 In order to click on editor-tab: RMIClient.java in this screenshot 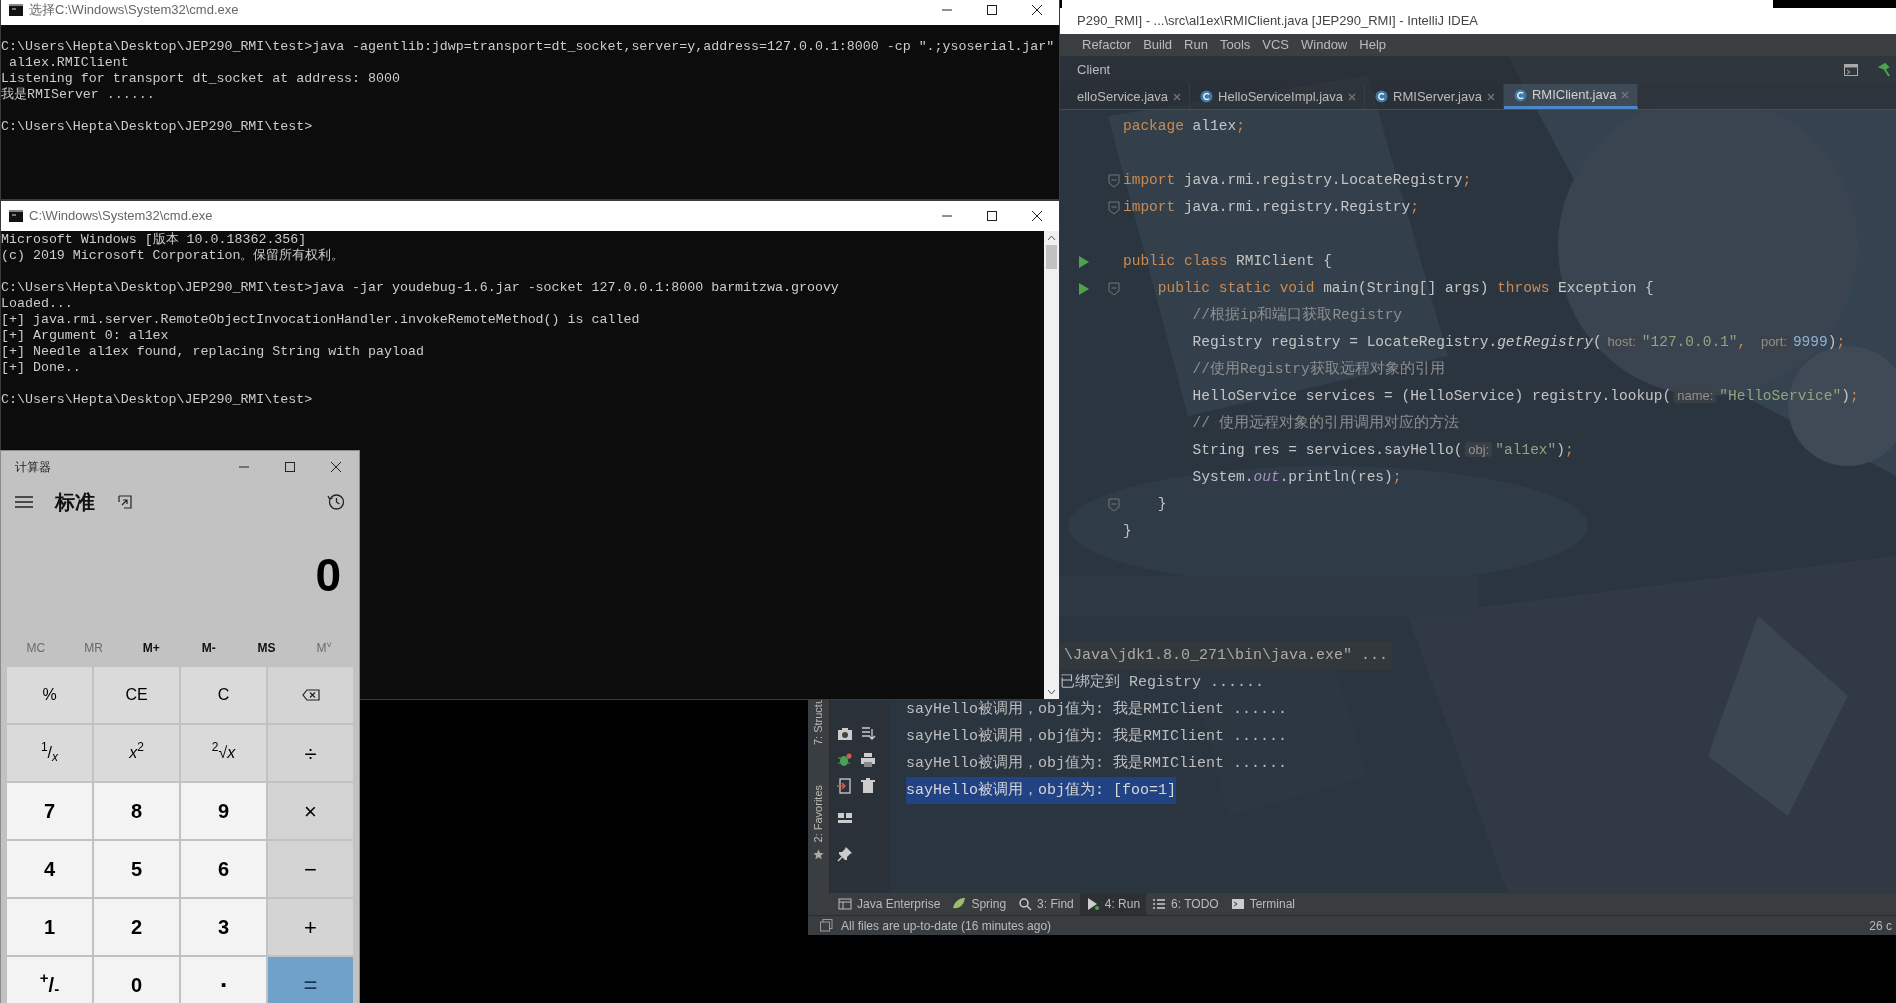, I will do `click(1571, 96)`.